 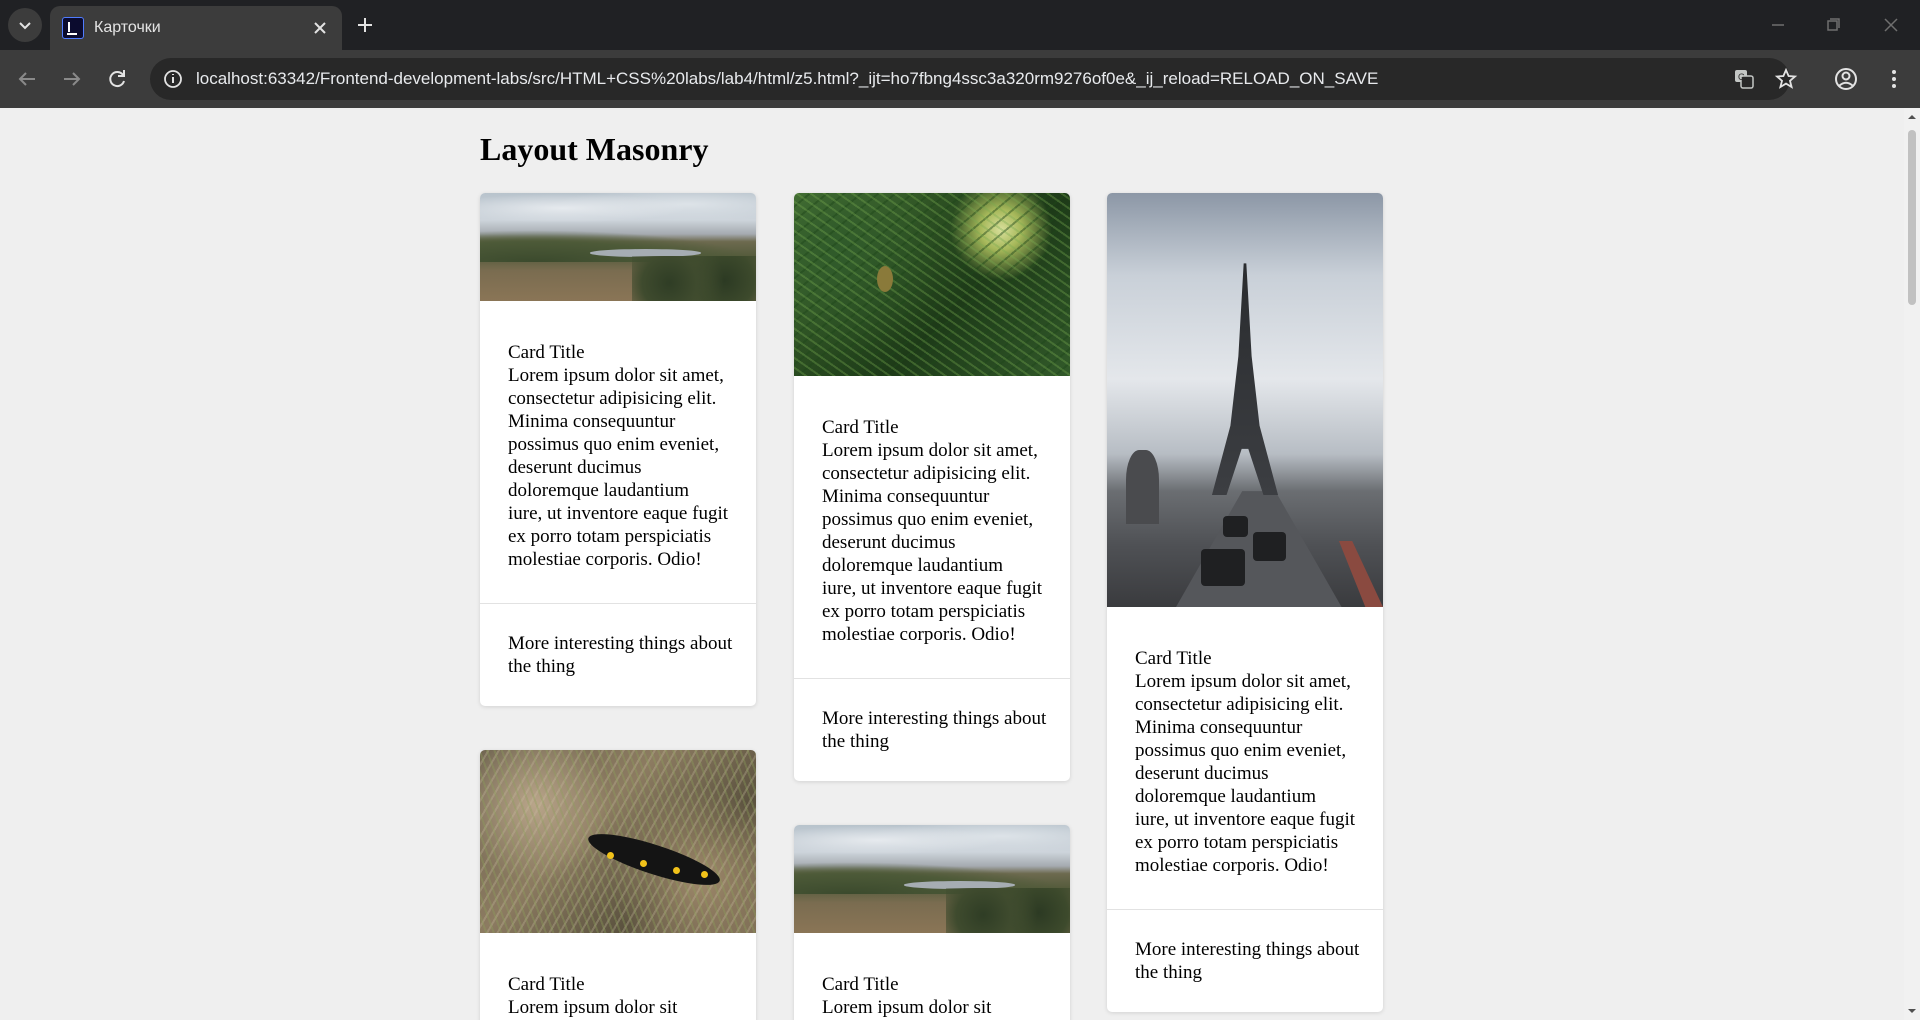 I want to click on chevron-down-icon, so click(x=25, y=26).